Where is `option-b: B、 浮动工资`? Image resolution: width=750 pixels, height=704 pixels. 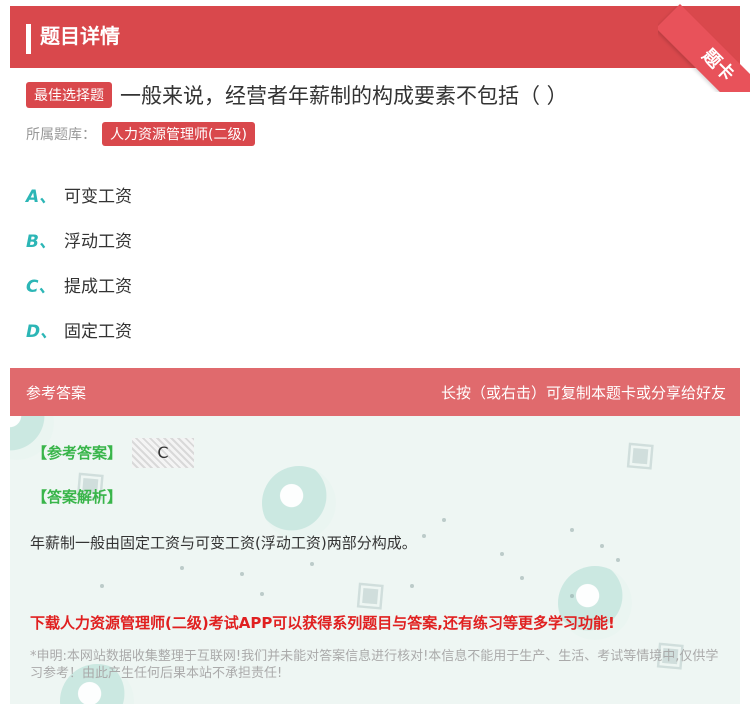 option-b: B、 浮动工资 is located at coordinates (79, 239).